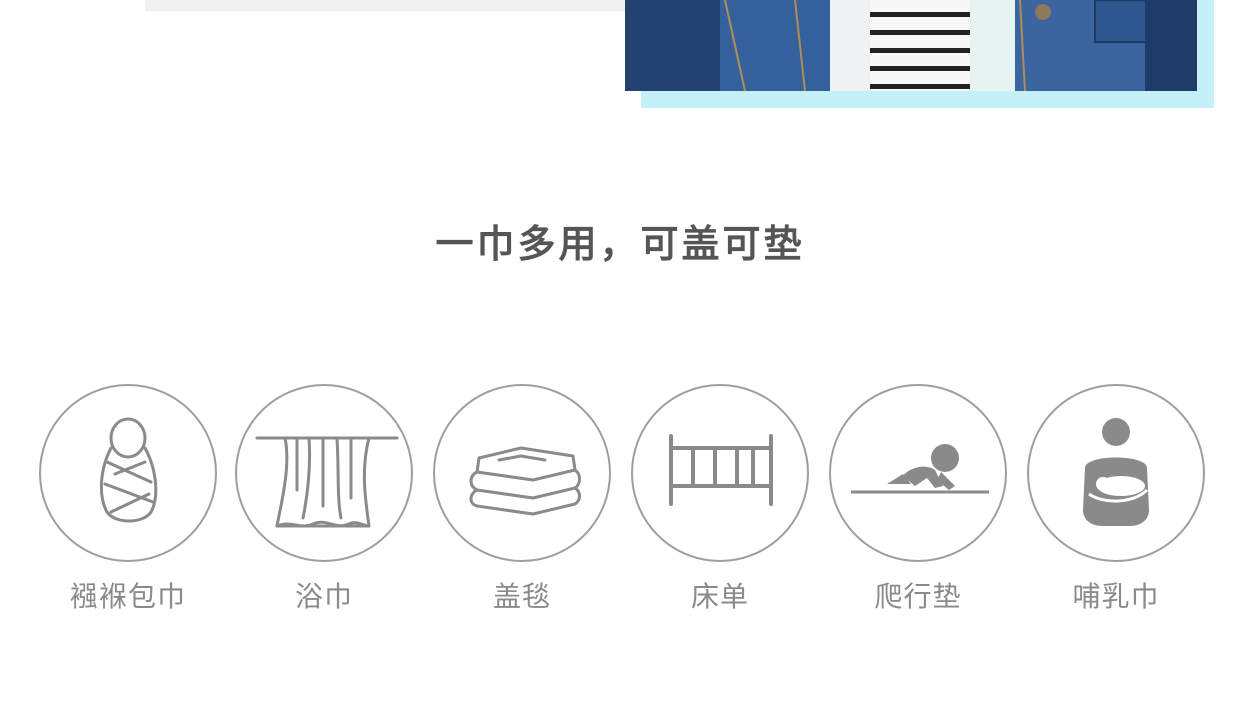  Describe the element at coordinates (525, 481) in the screenshot. I see `folded-blanket-icon` at that location.